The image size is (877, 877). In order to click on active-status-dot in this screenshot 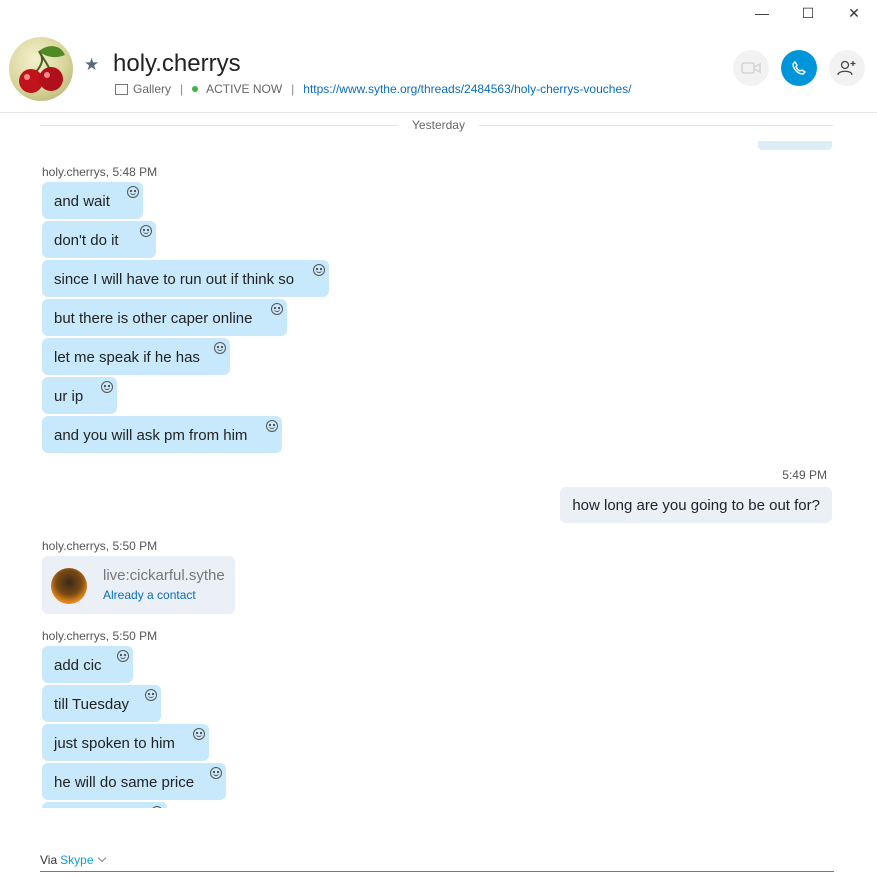, I will do `click(195, 89)`.